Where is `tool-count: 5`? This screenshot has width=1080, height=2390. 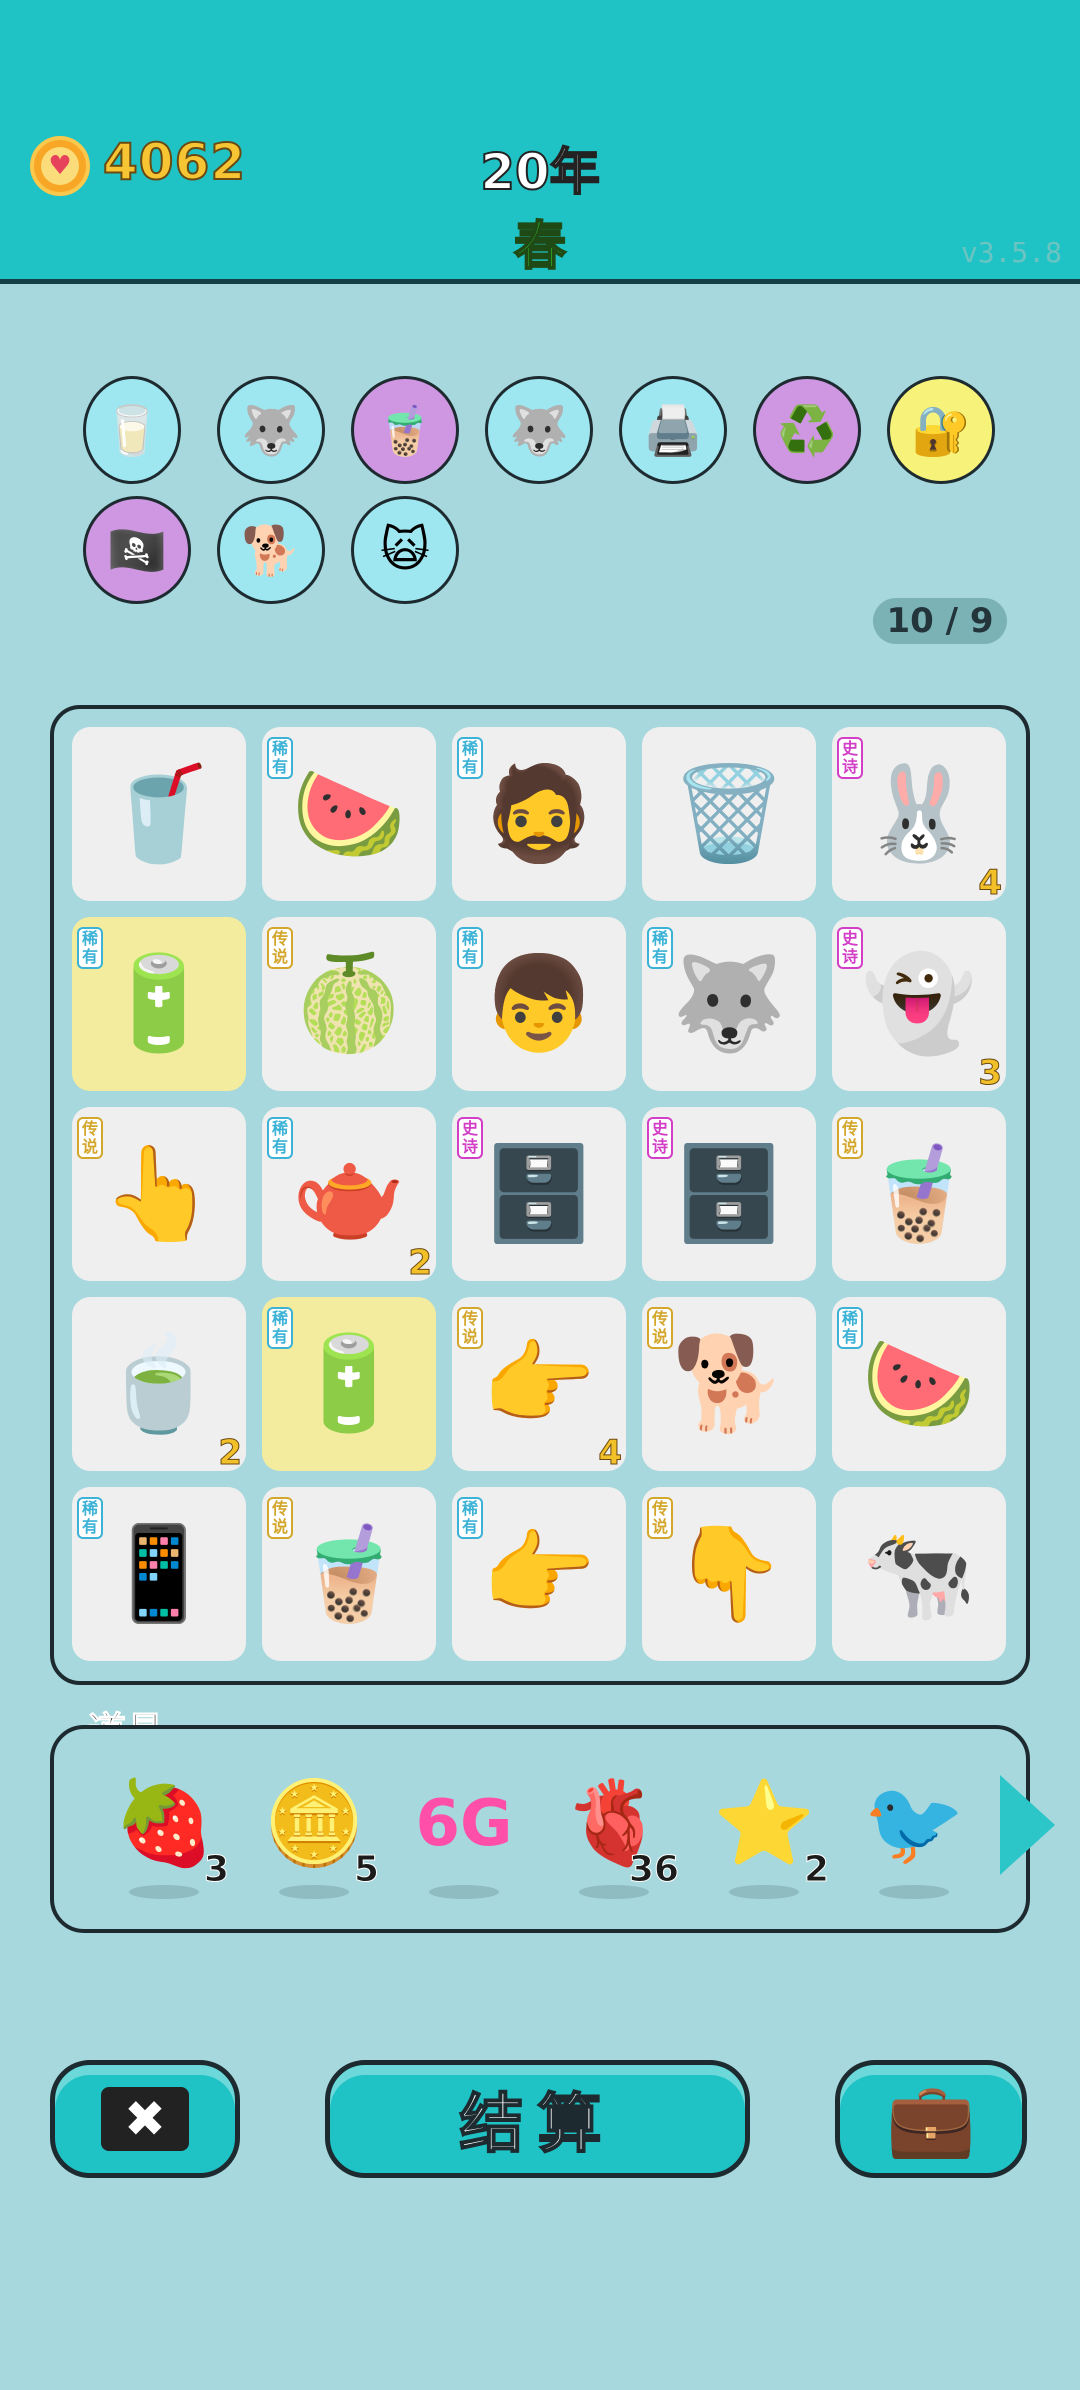
tool-count: 5 is located at coordinates (366, 1870).